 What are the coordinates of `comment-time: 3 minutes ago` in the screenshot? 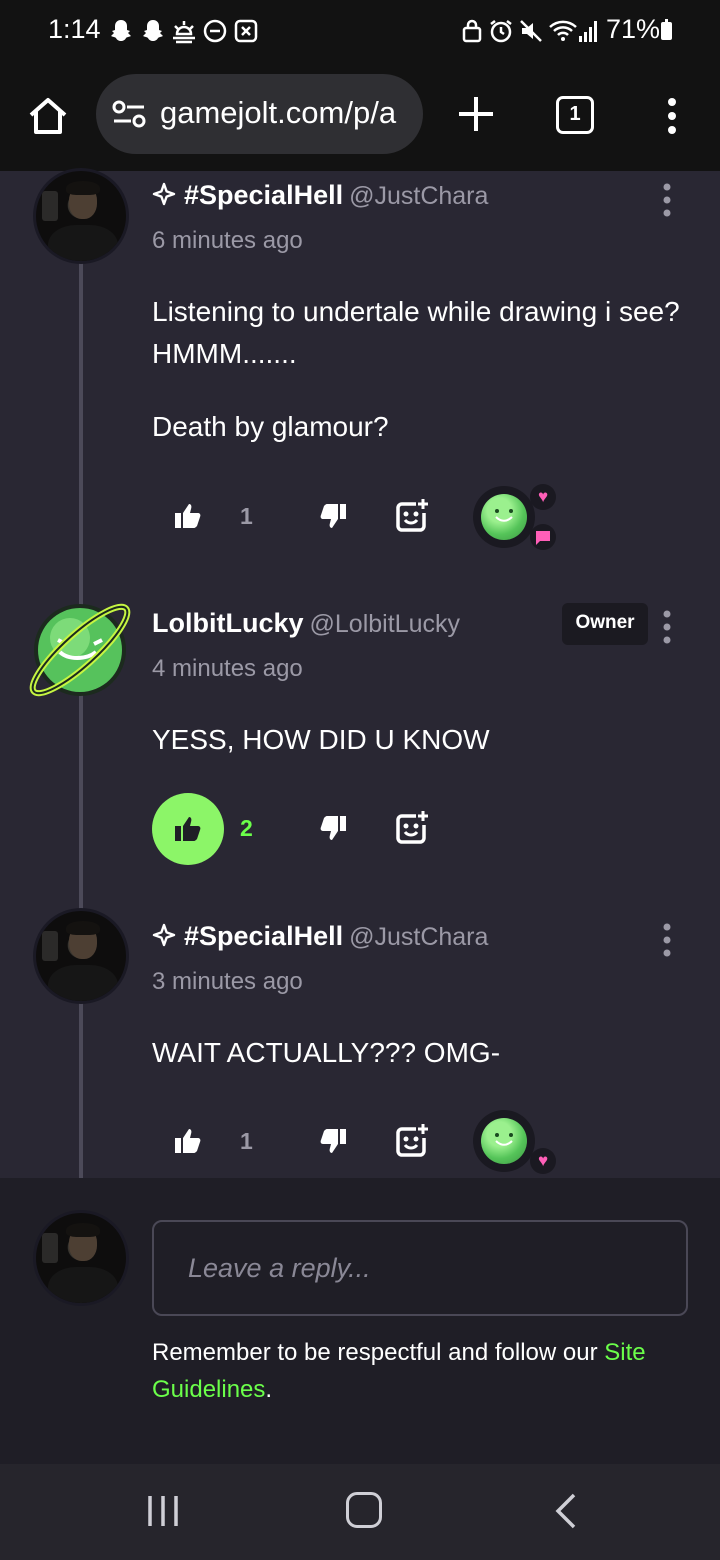 It's located at (227, 981).